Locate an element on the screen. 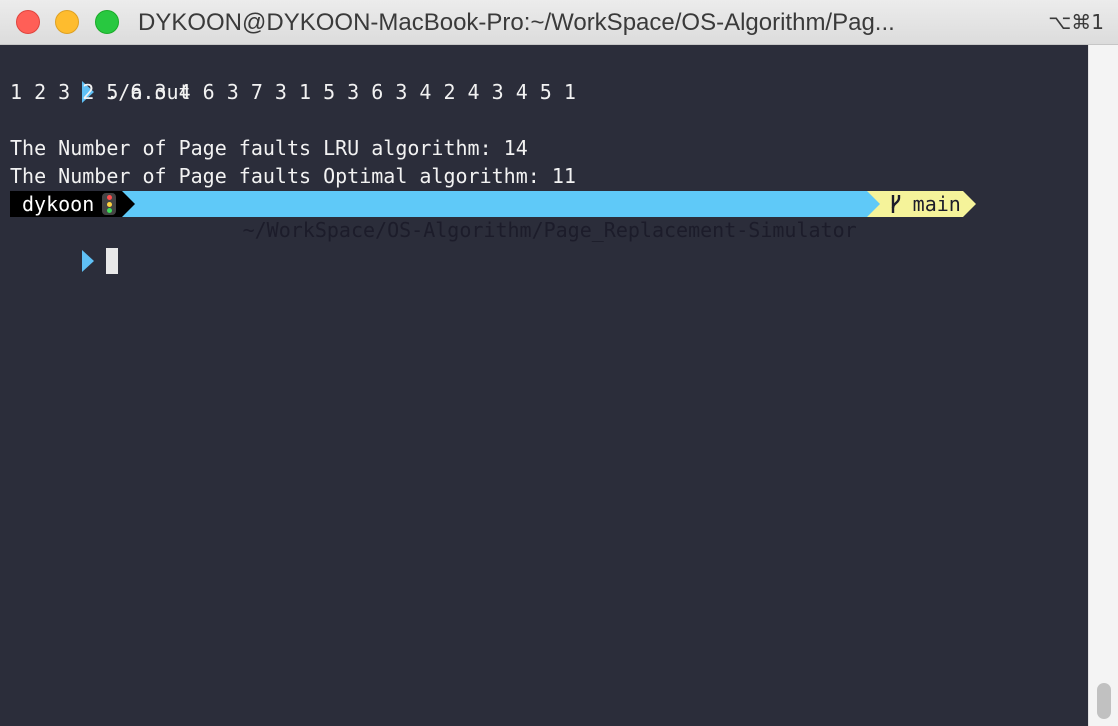  zoom-window-button is located at coordinates (107, 22).